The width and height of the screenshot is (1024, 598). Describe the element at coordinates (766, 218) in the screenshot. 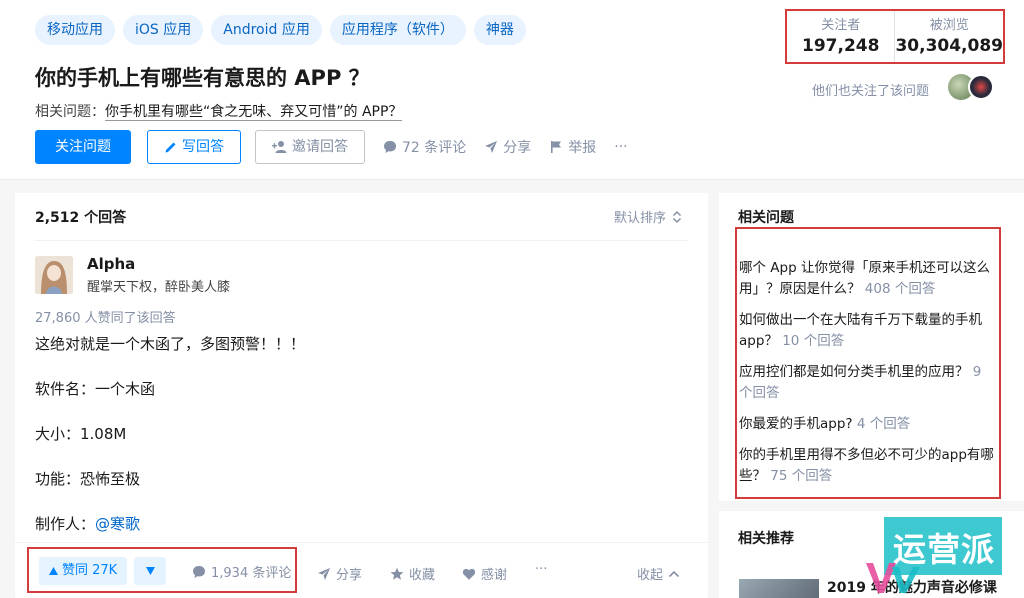

I see `related-questions-title: 相关问题` at that location.